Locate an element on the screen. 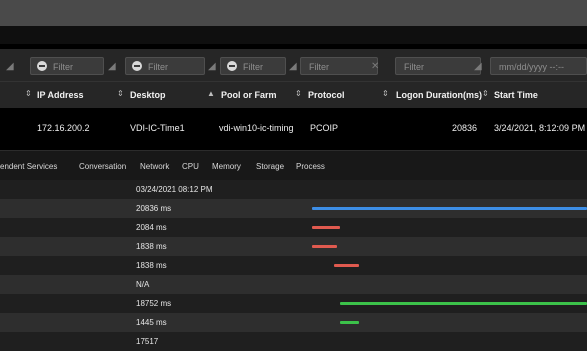 This screenshot has width=587, height=351. cell-desktop: VDI-IC-Time1 is located at coordinates (157, 128).